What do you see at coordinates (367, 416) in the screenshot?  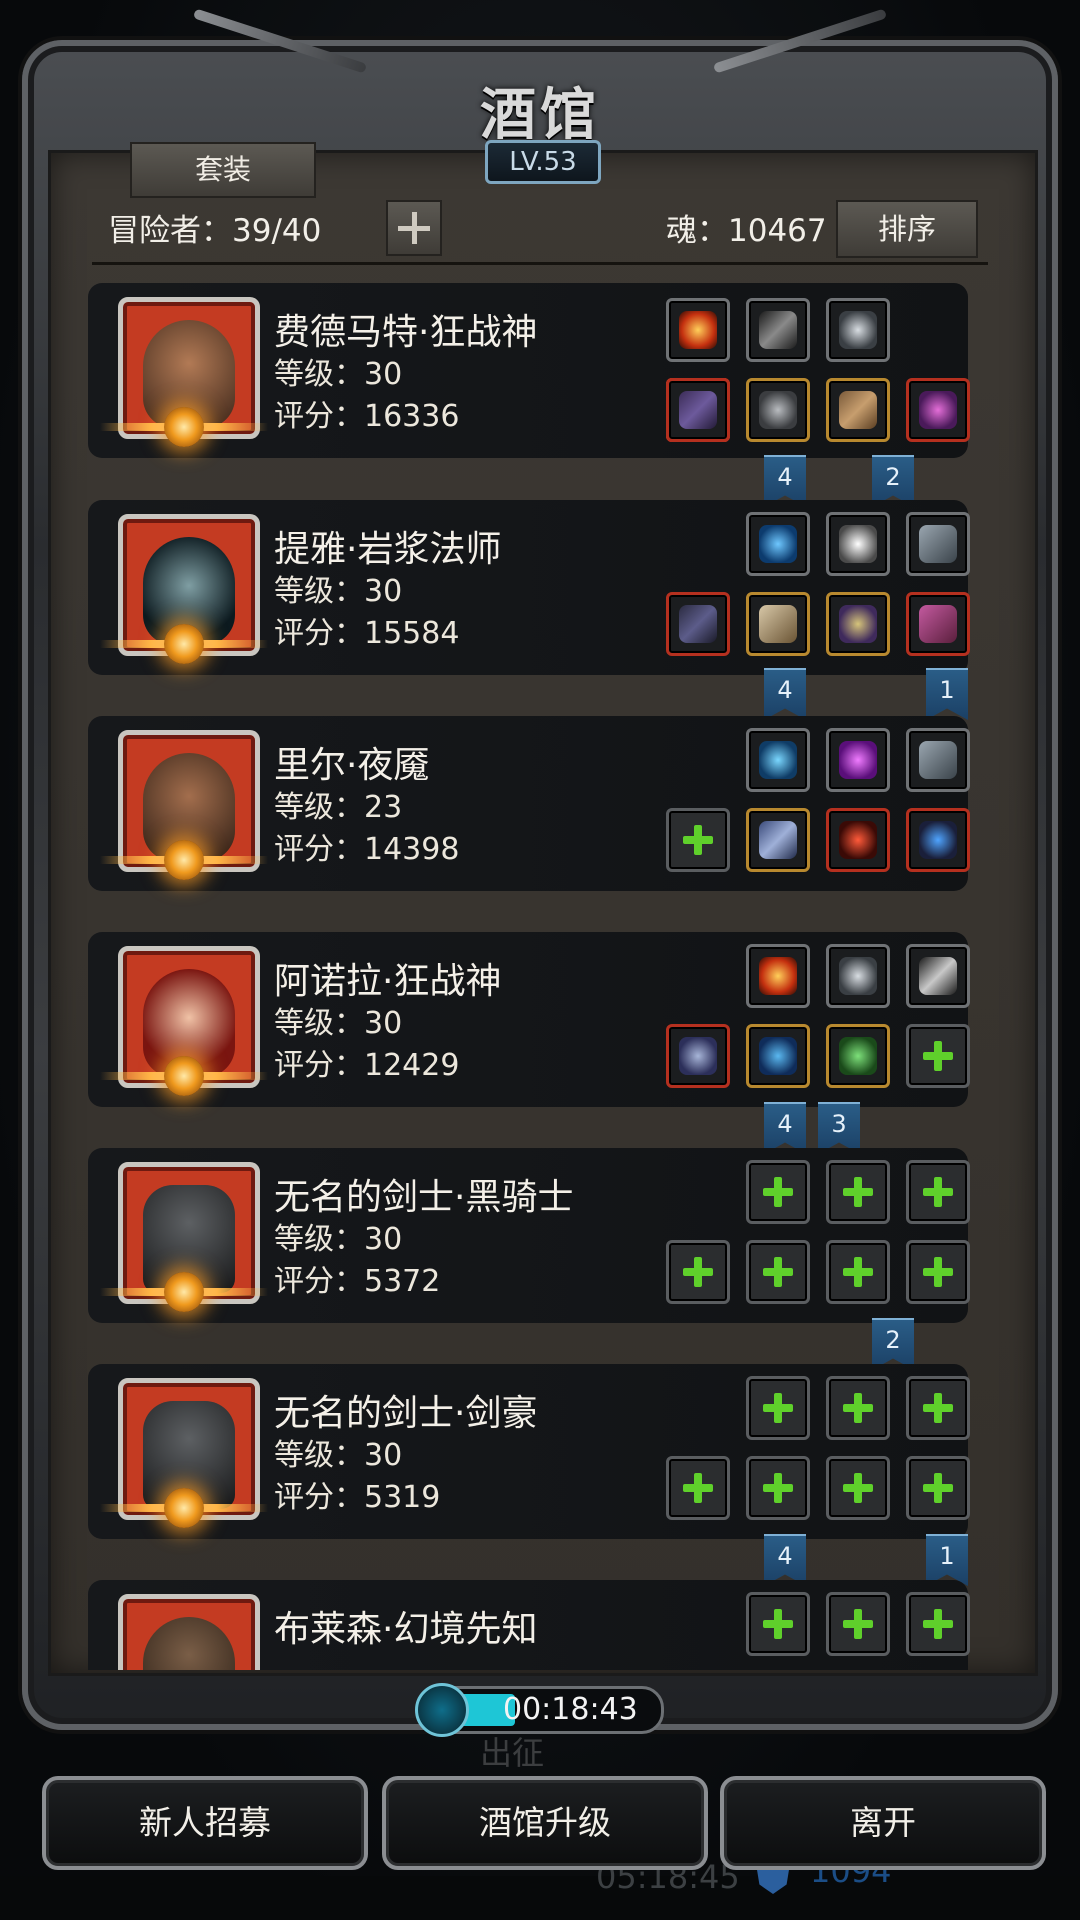 I see `hero-score: 评分：16336` at bounding box center [367, 416].